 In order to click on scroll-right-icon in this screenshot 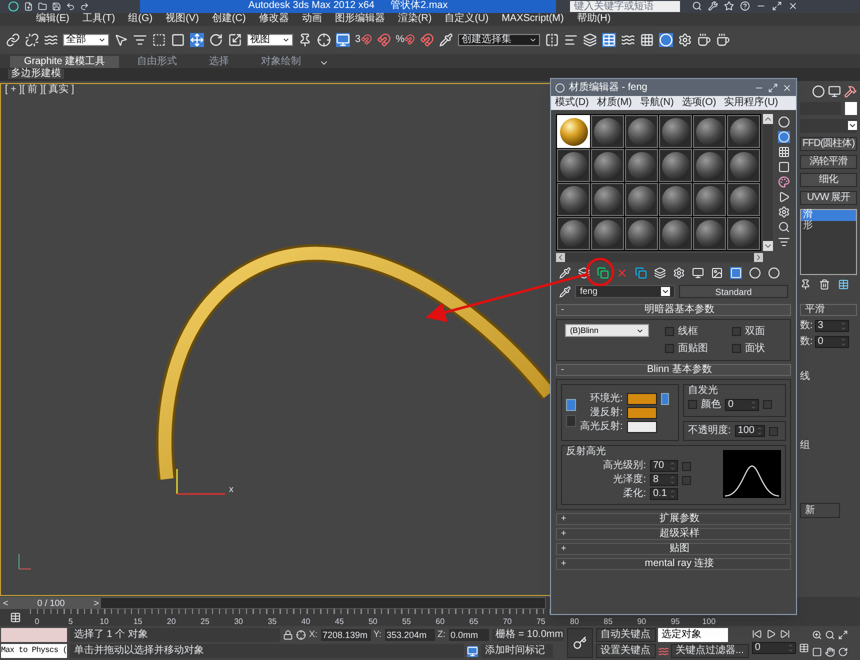, I will do `click(758, 257)`.